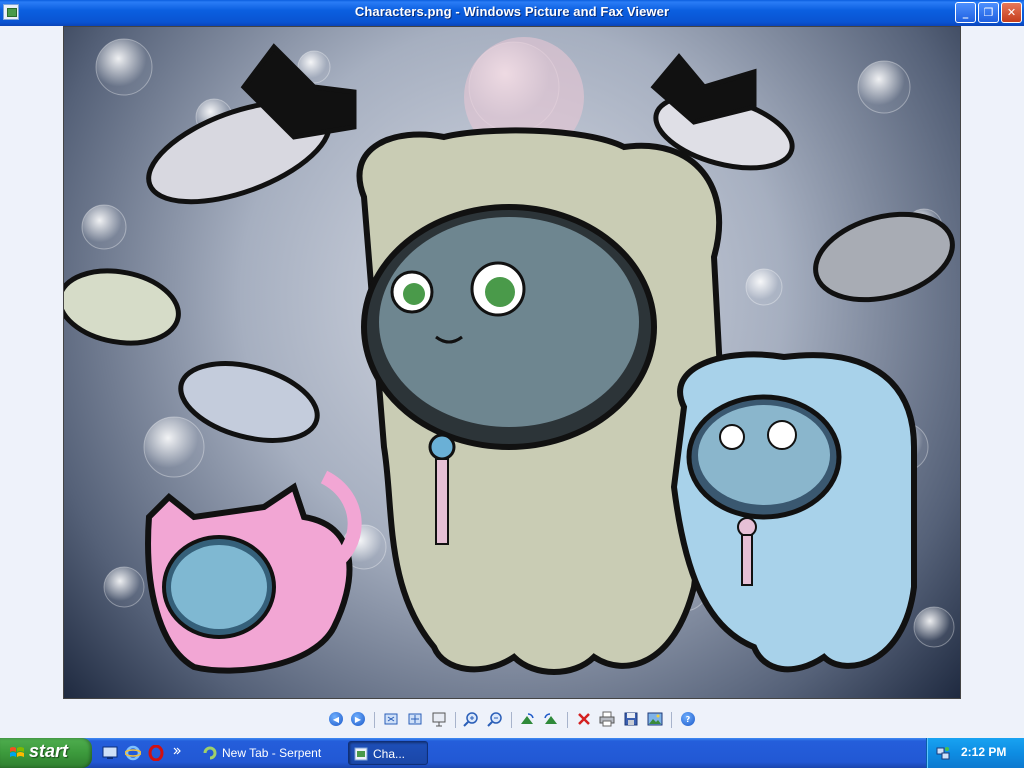  I want to click on opera-browser-icon, so click(156, 753).